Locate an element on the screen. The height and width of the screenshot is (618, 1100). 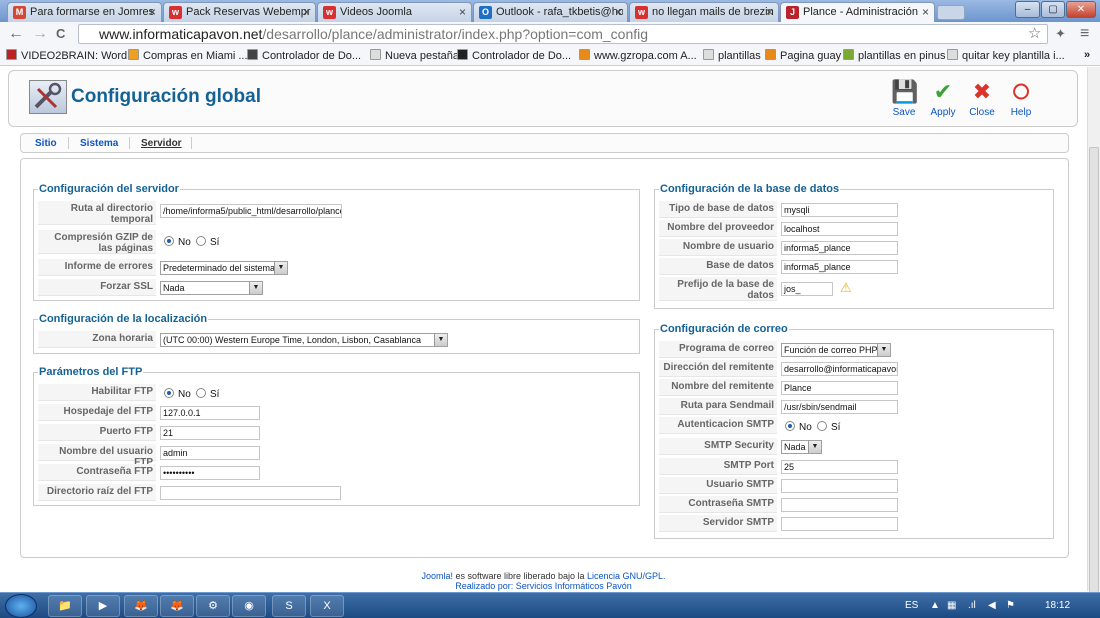
tab-sitio: Sitio is located at coordinates (46, 143).